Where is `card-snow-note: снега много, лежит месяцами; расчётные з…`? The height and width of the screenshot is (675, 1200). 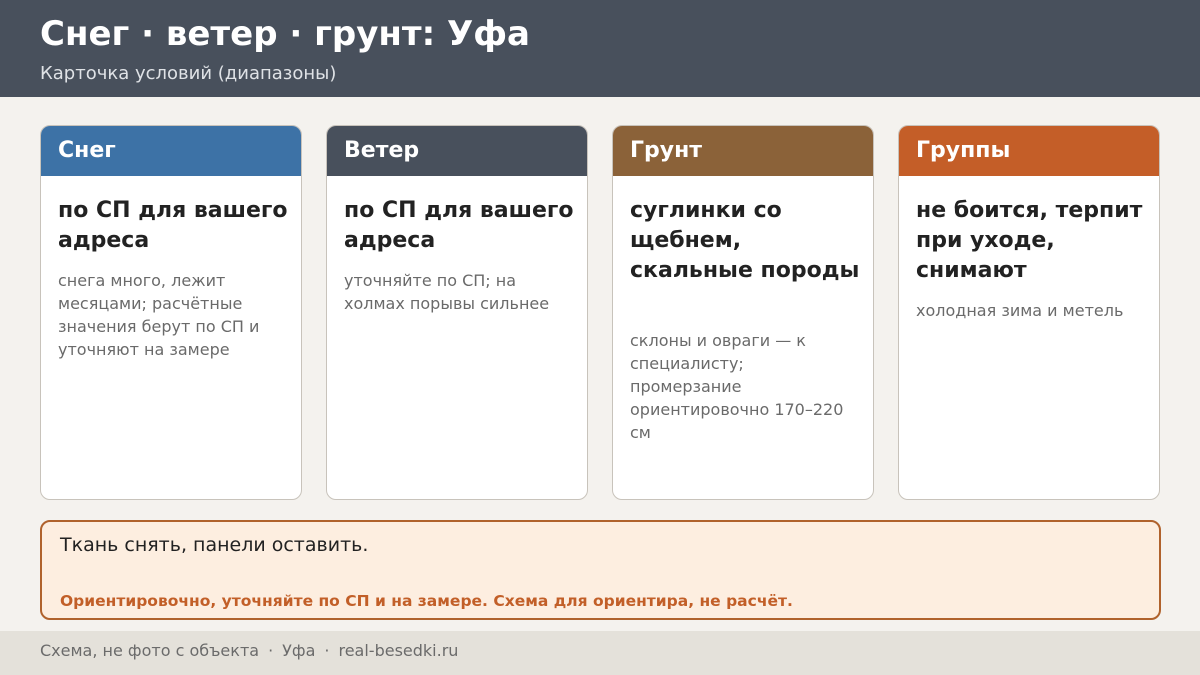 card-snow-note: снега много, лежит месяцами; расчётные з… is located at coordinates (159, 315).